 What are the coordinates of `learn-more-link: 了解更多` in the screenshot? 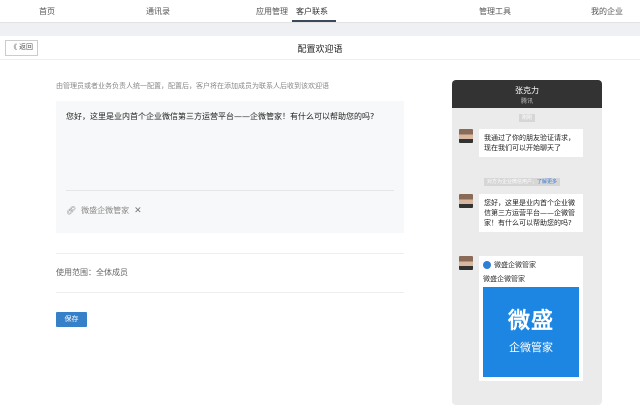 It's located at (547, 182).